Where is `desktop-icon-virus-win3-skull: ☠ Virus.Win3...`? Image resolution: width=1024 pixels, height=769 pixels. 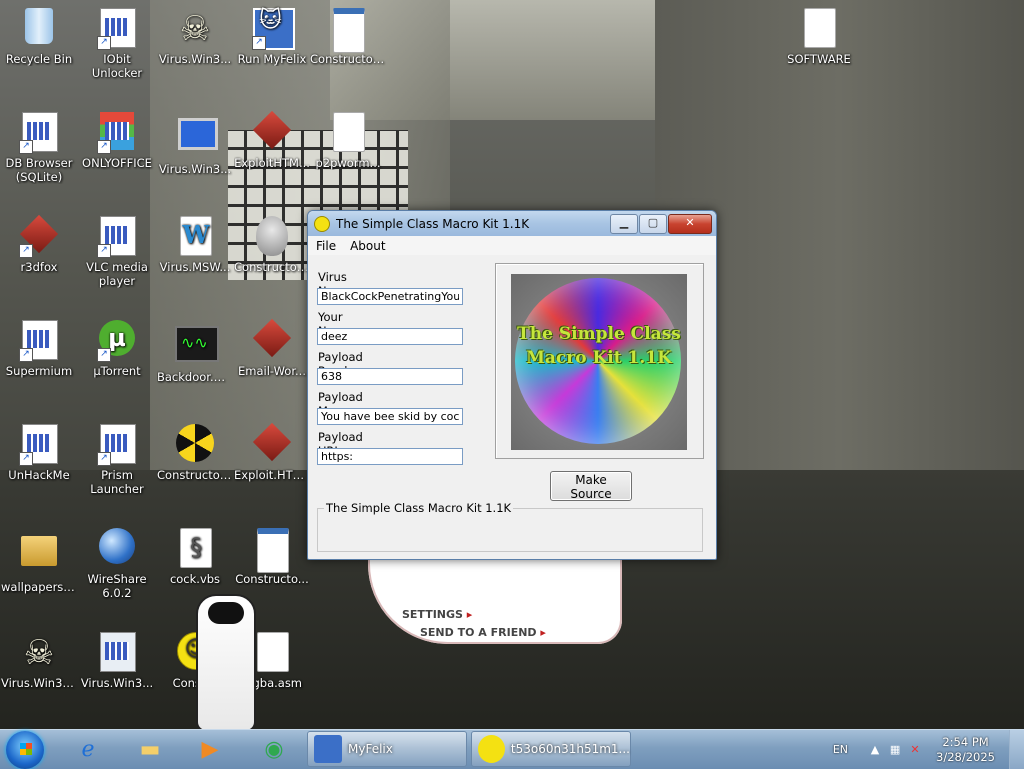 desktop-icon-virus-win3-skull: ☠ Virus.Win3... is located at coordinates (195, 37).